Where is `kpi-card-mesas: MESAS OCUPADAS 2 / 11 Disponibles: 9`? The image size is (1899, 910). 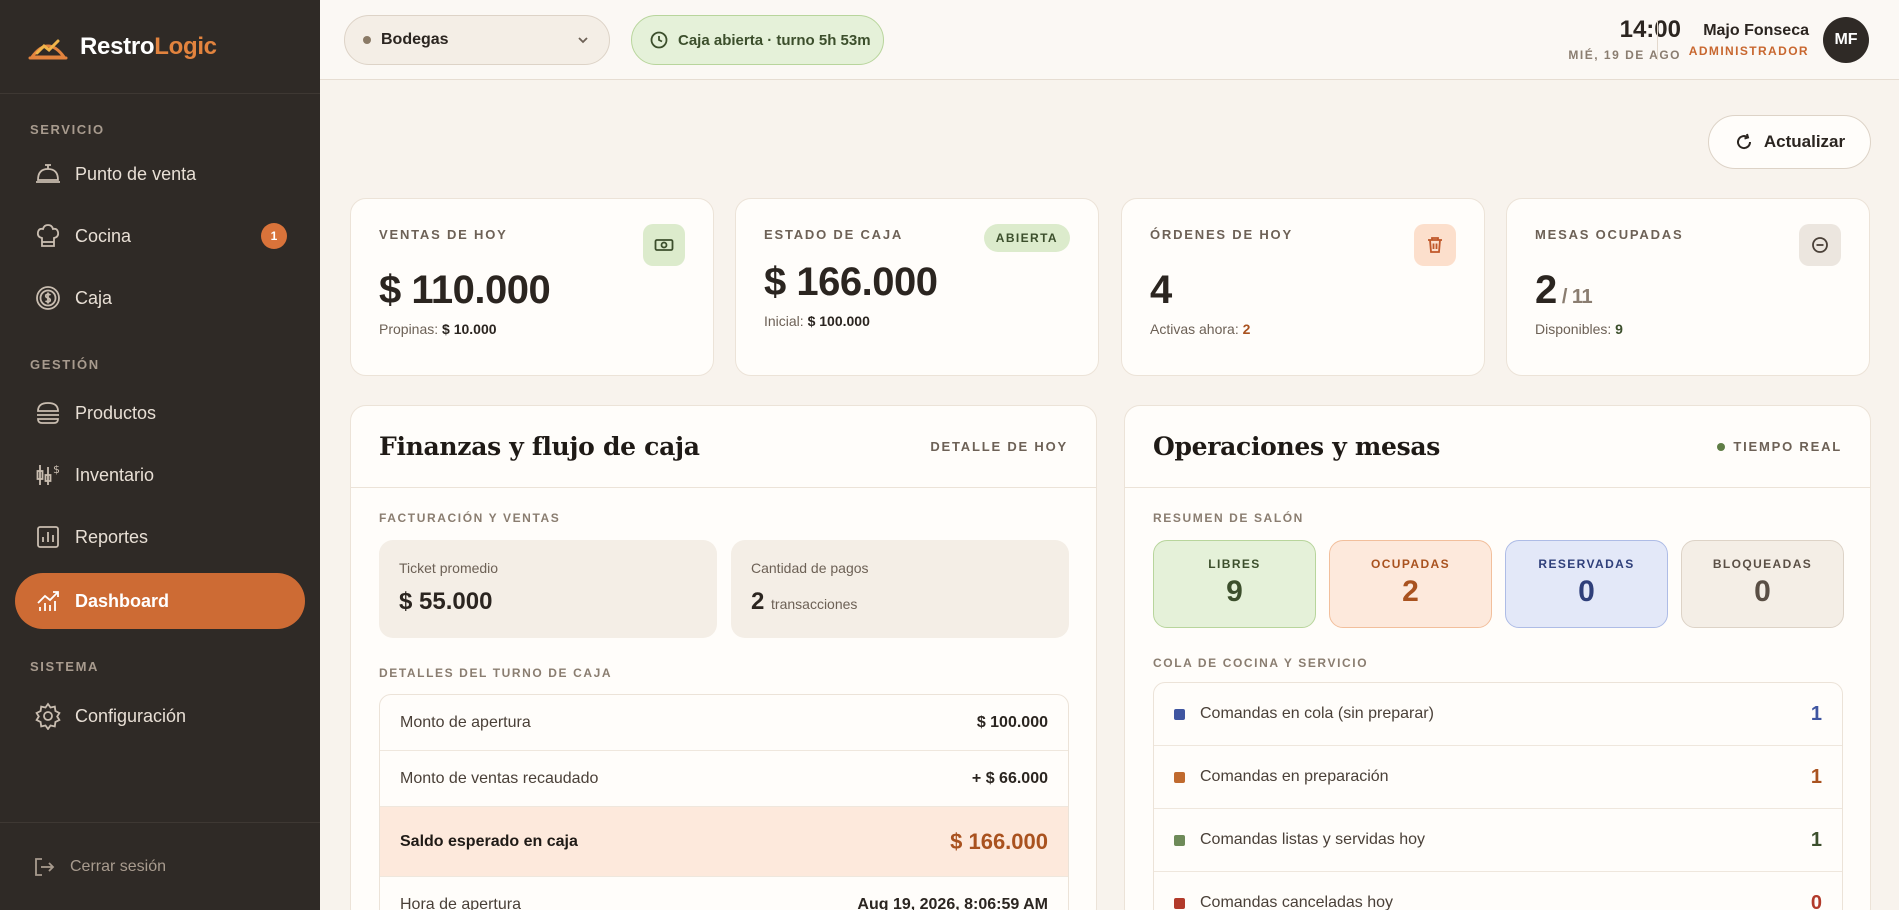
kpi-card-mesas: MESAS OCUPADAS 2 / 11 Disponibles: 9 is located at coordinates (1688, 287).